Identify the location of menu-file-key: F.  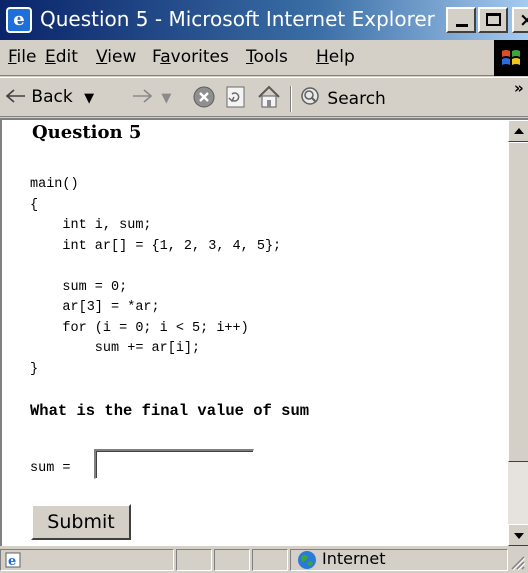
(12, 57).